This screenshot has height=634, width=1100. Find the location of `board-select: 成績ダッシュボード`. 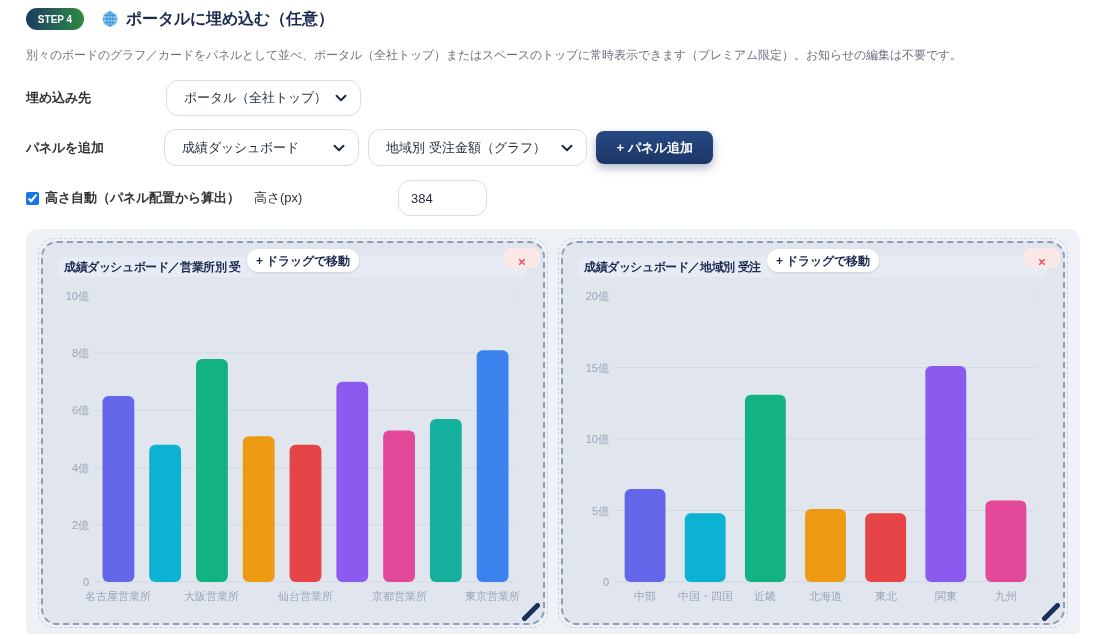

board-select: 成績ダッシュボード is located at coordinates (261, 147).